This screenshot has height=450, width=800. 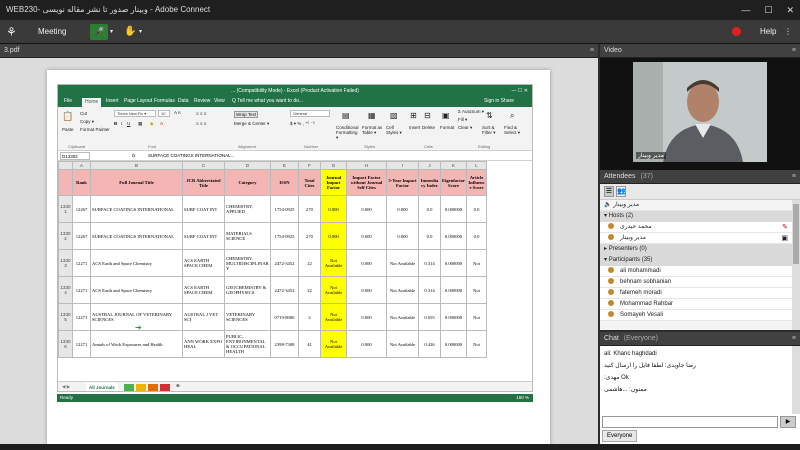 What do you see at coordinates (402, 182) in the screenshot?
I see `table-header-cell: 5-Year Impact Factor` at bounding box center [402, 182].